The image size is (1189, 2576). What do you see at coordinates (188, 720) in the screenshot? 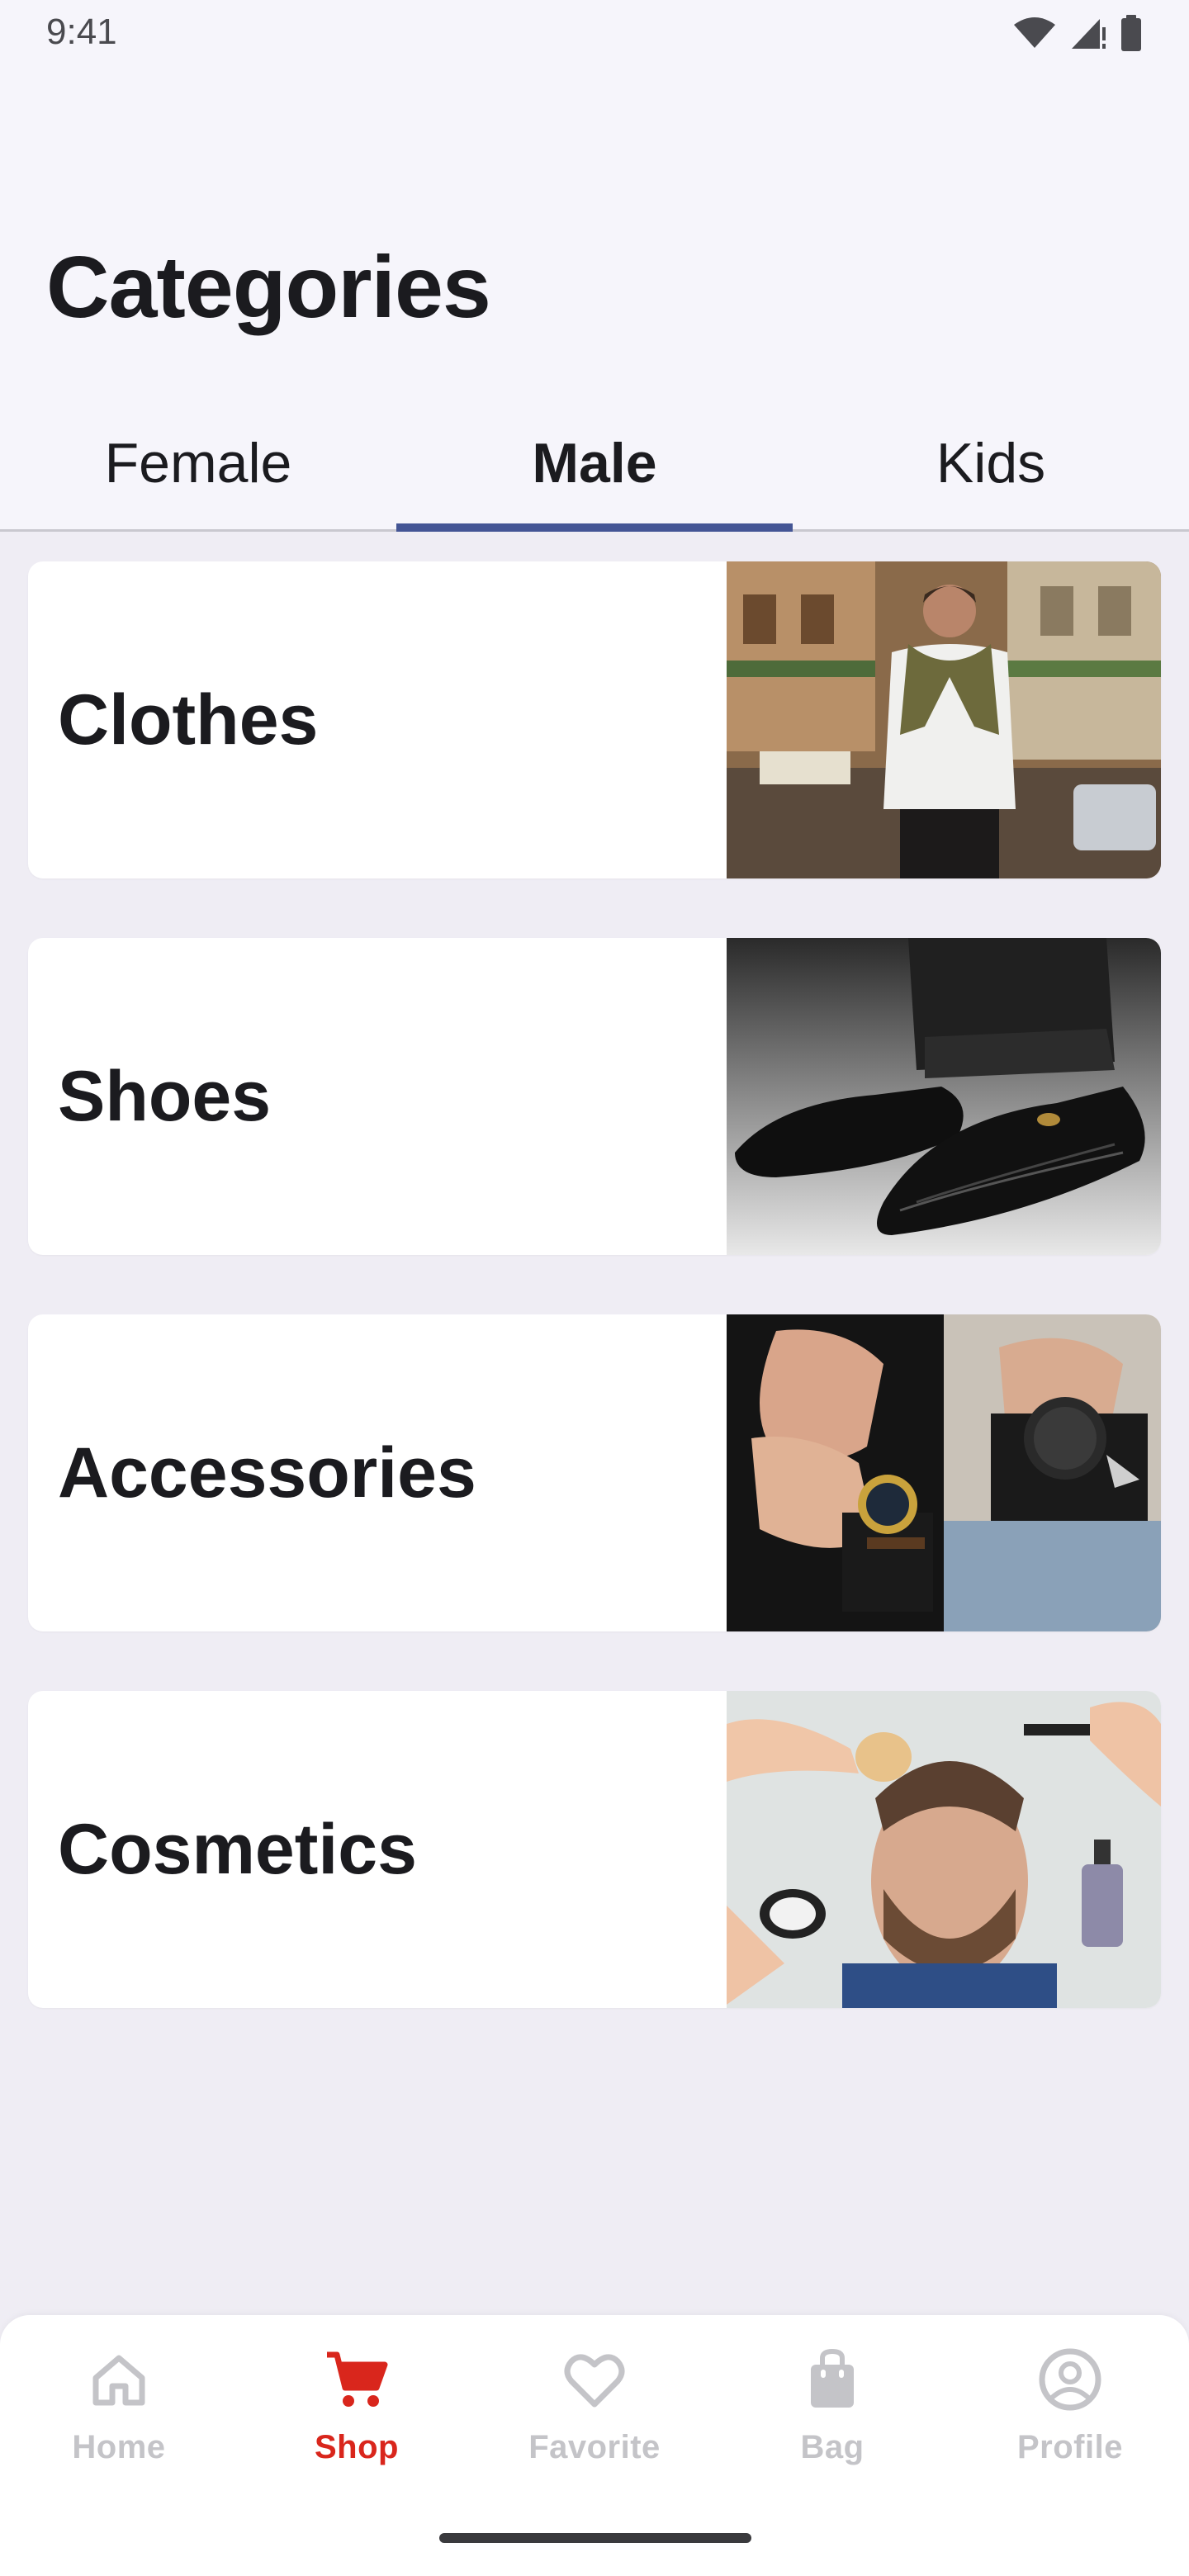
I see `category-label: Clothes` at bounding box center [188, 720].